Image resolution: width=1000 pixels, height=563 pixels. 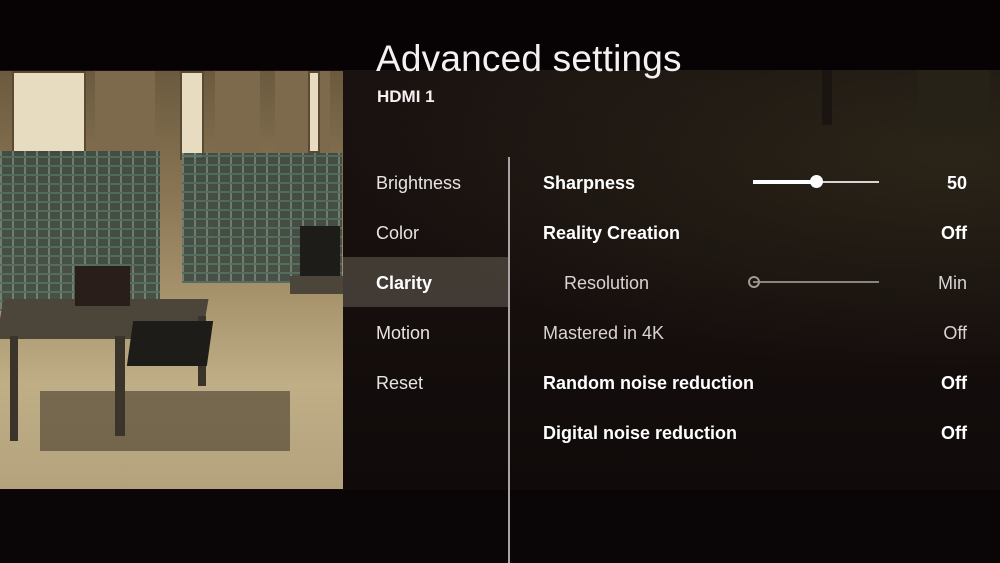 I want to click on monitor, so click(x=320, y=251).